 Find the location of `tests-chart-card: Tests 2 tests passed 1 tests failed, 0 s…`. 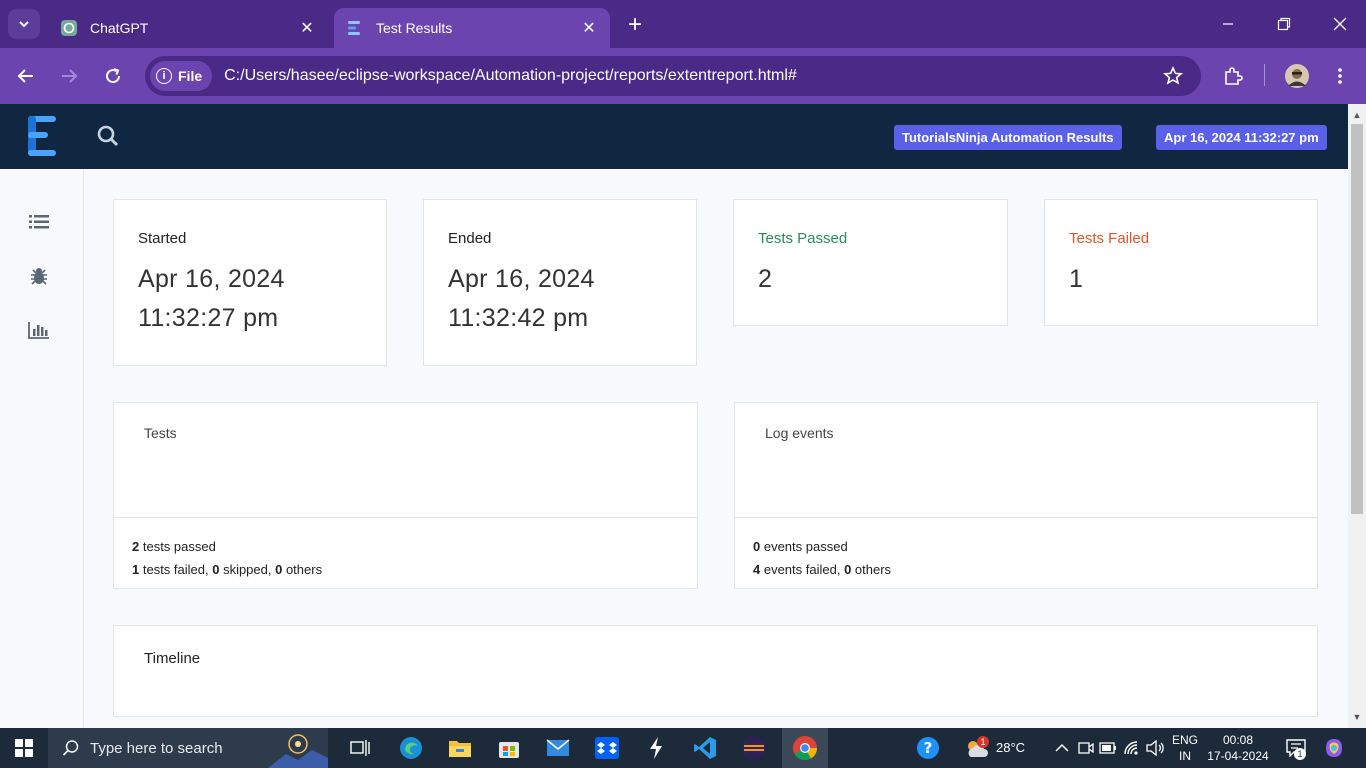

tests-chart-card: Tests 2 tests passed 1 tests failed, 0 s… is located at coordinates (405, 495).